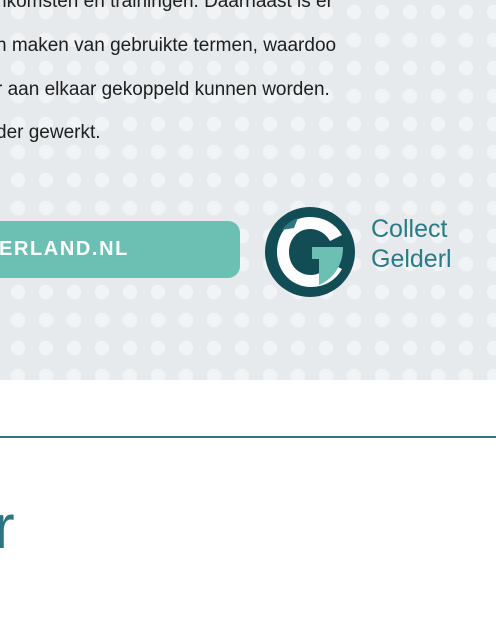 This screenshot has width=496, height=640. What do you see at coordinates (7, 527) in the screenshot?
I see `section-heading: r` at bounding box center [7, 527].